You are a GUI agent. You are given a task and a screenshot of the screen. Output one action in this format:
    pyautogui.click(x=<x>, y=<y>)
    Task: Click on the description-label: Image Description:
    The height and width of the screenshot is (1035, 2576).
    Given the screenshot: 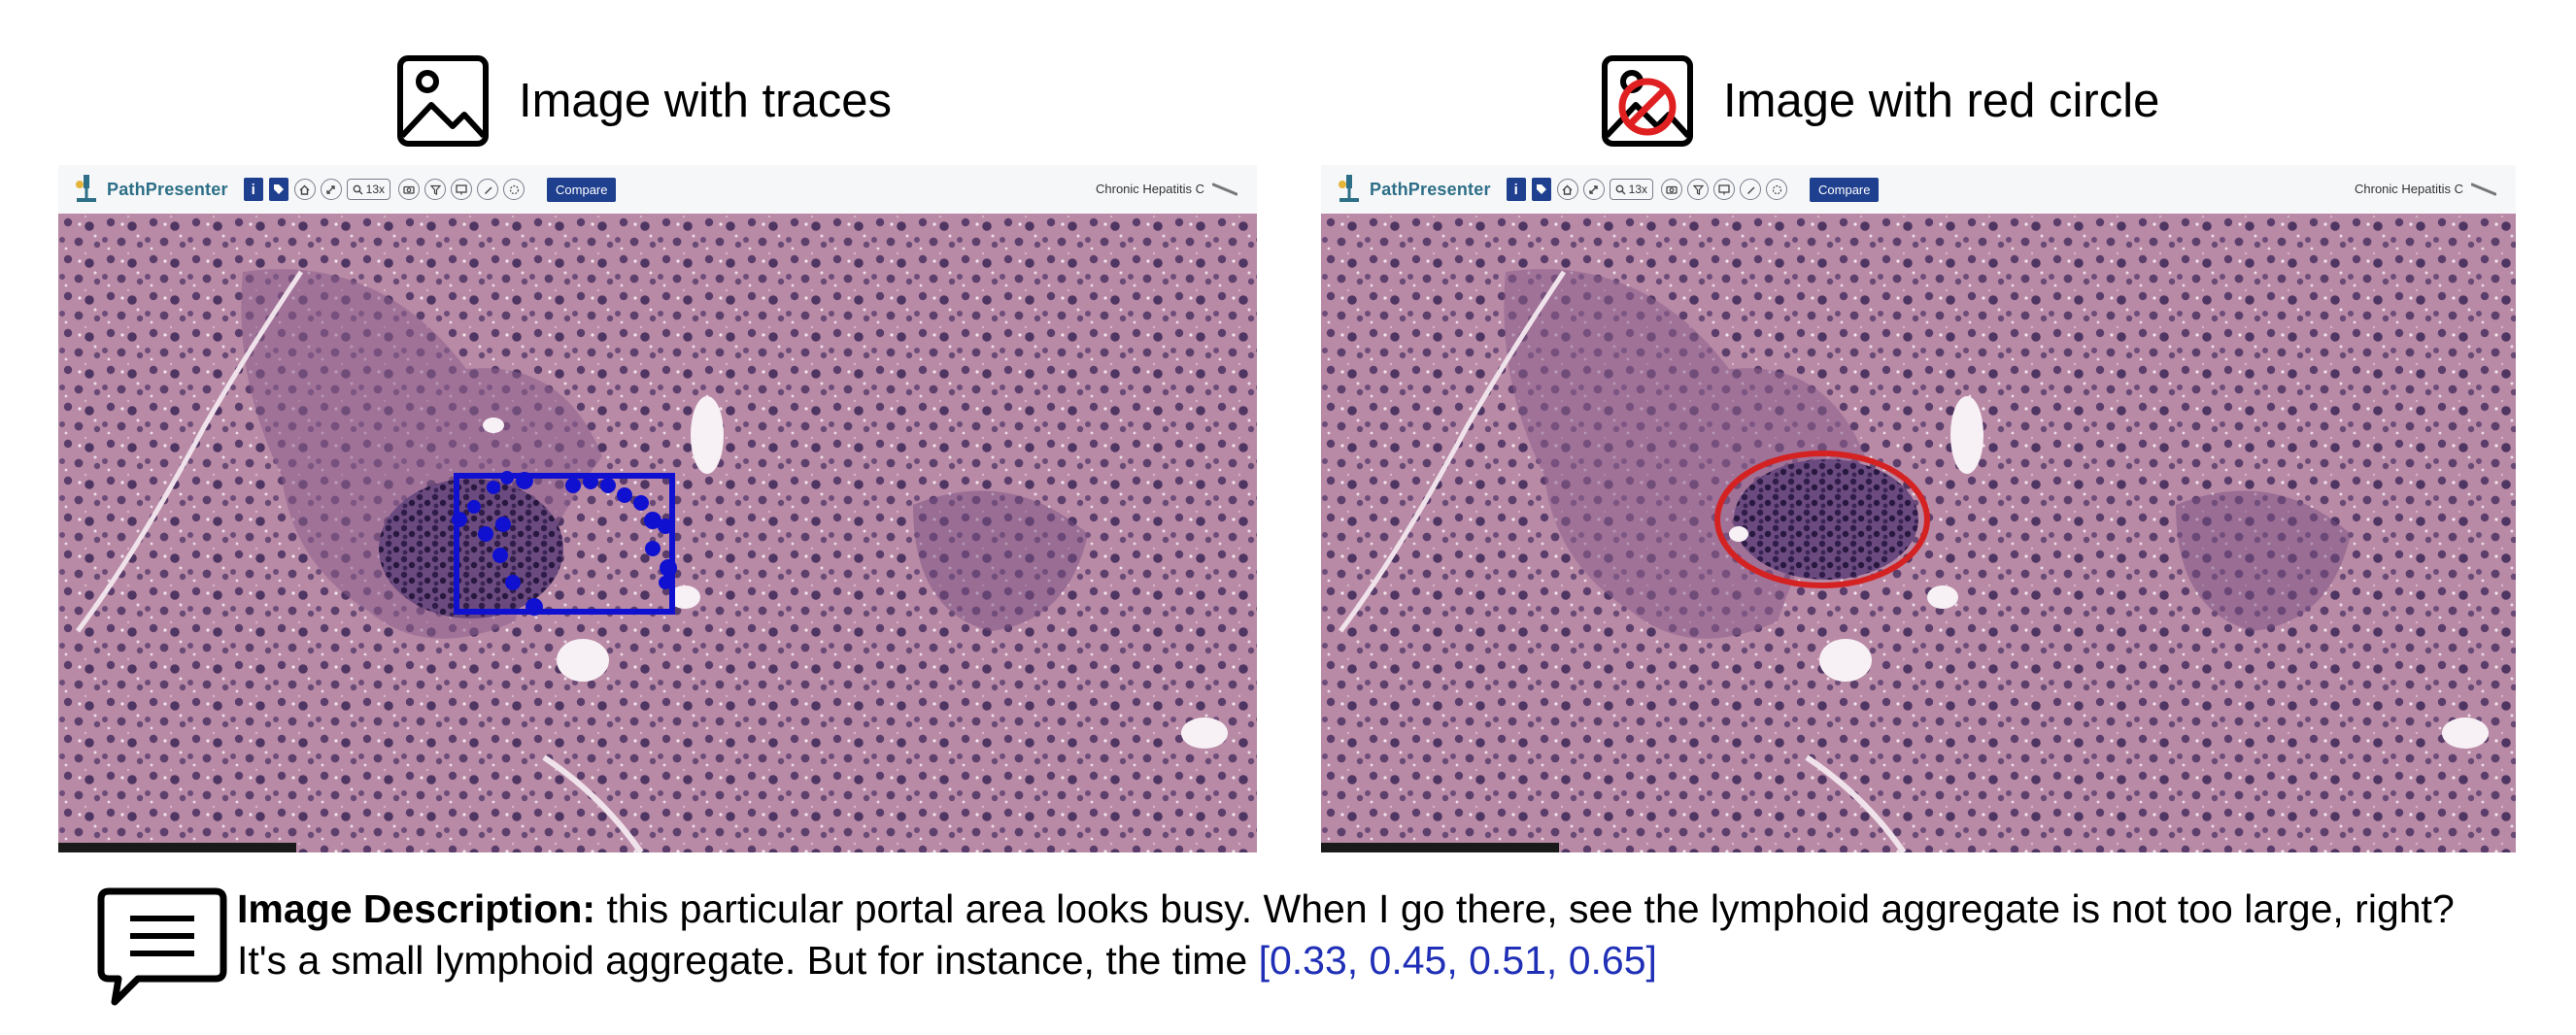 What is the action you would take?
    pyautogui.click(x=416, y=908)
    